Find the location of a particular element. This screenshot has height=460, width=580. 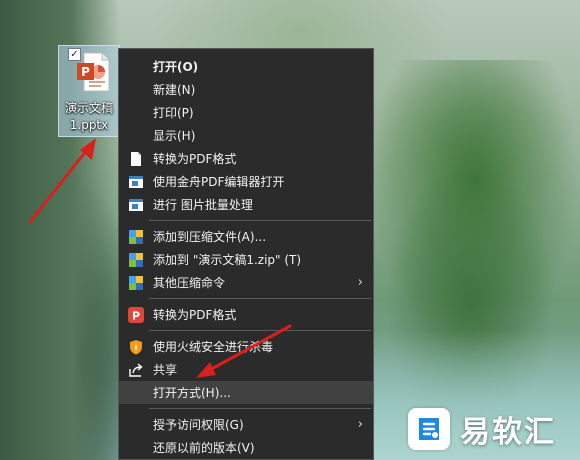

menu-item-open-pdf-editor: 使用金舟PDF编辑器打开 is located at coordinates (246, 181).